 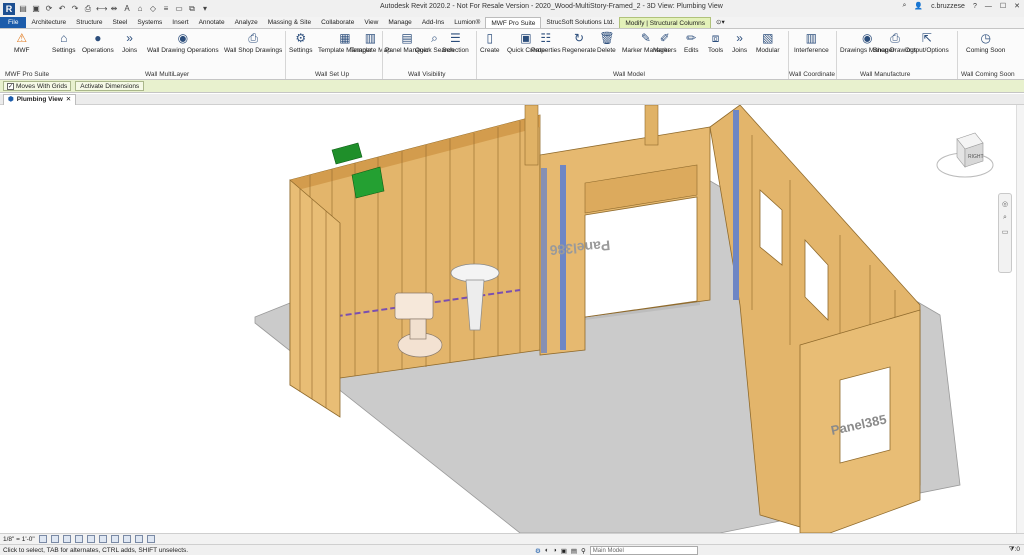 What do you see at coordinates (975, 6) in the screenshot?
I see `help-icon: ?` at bounding box center [975, 6].